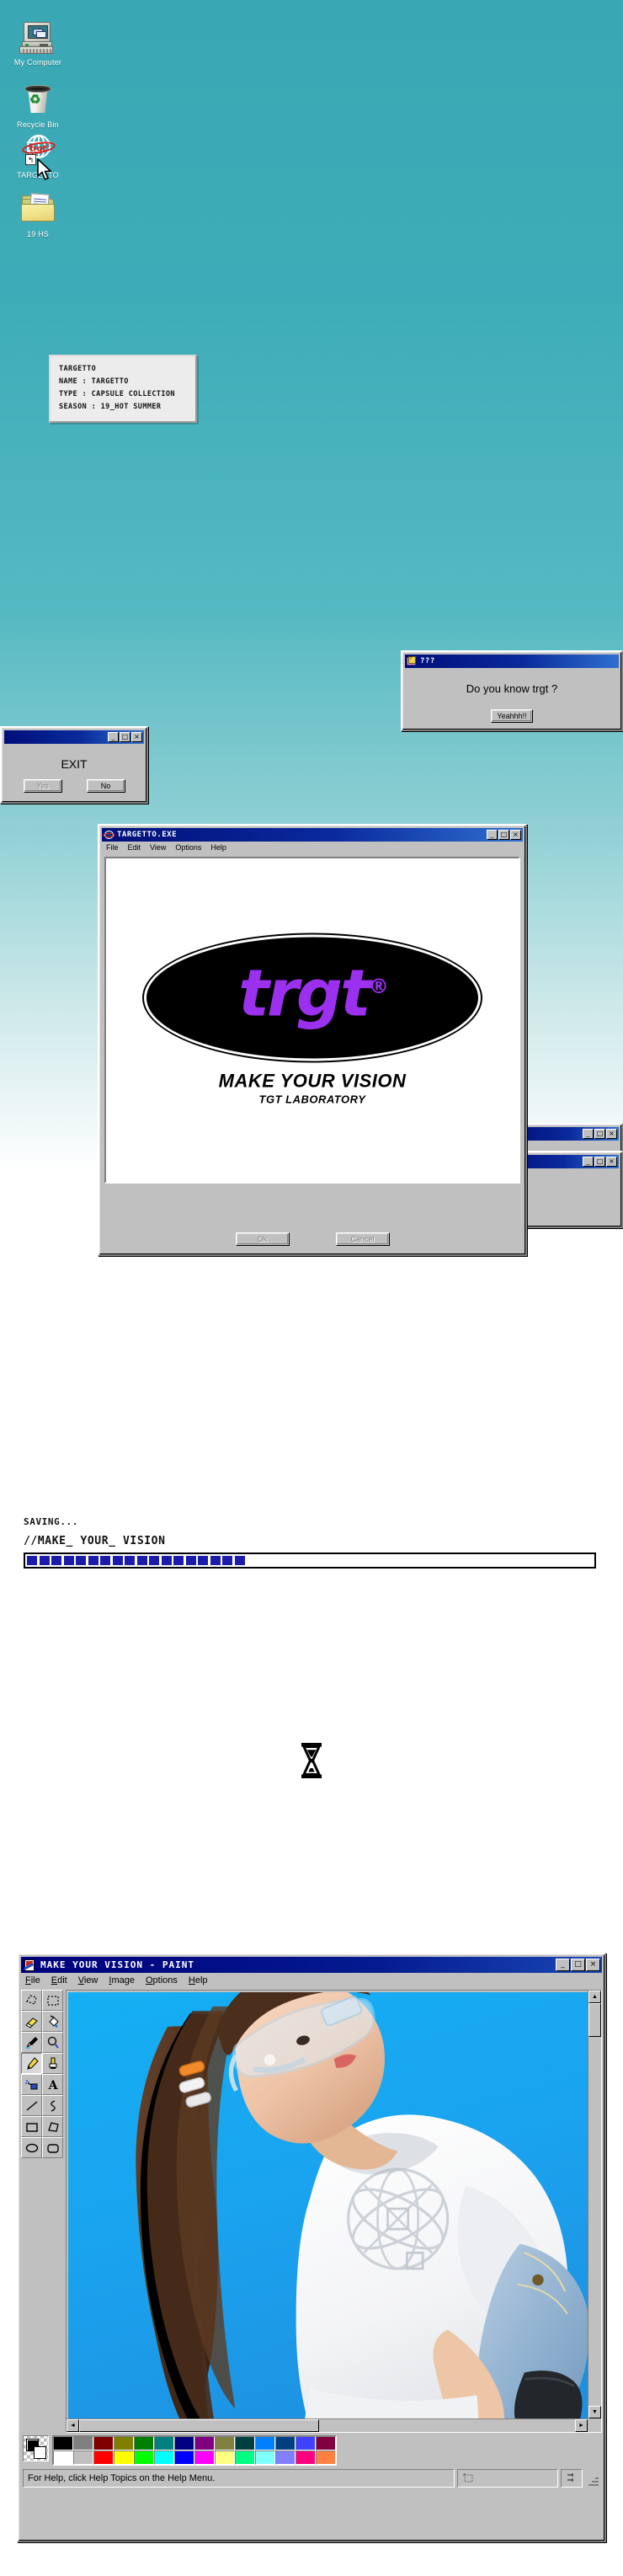  Describe the element at coordinates (42, 2211) in the screenshot. I see `paint-toolbox: A` at that location.